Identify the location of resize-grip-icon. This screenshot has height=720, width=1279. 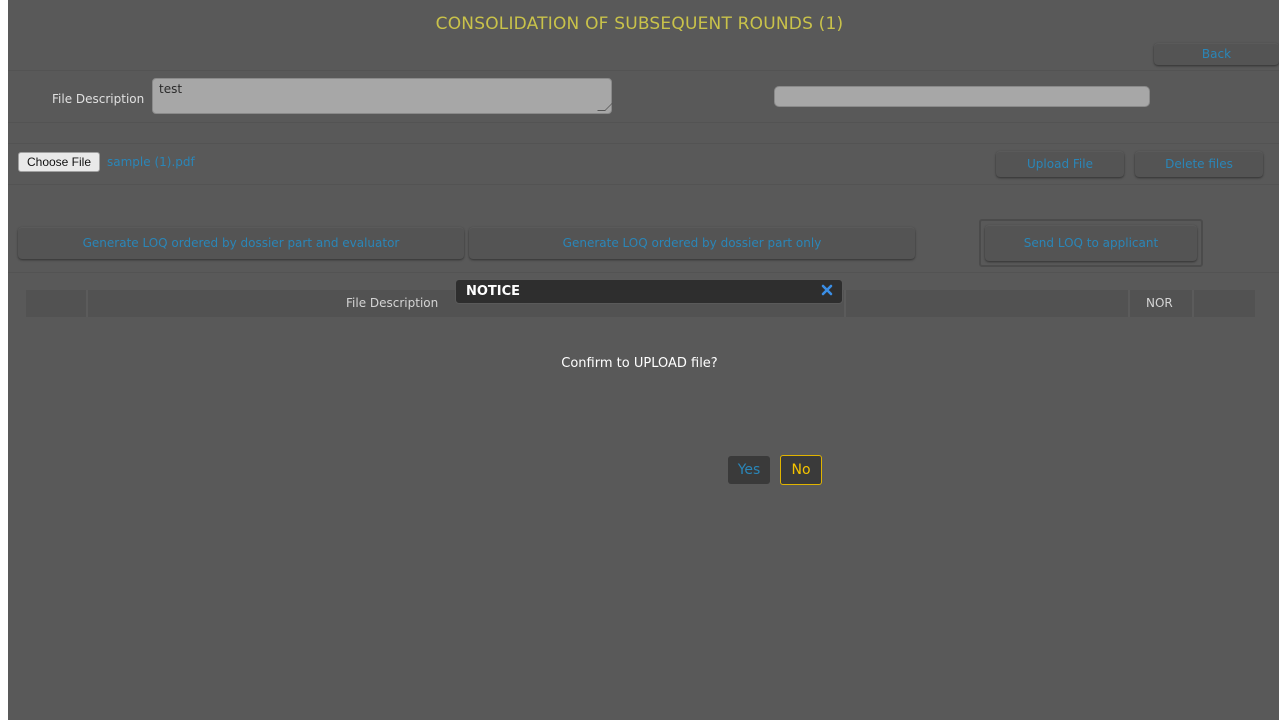
(605, 107).